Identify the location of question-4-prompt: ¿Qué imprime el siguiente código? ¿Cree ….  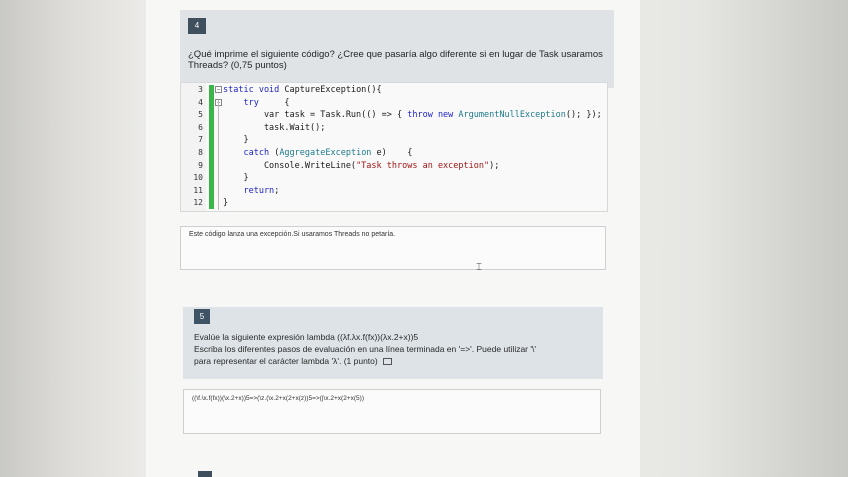
(395, 60).